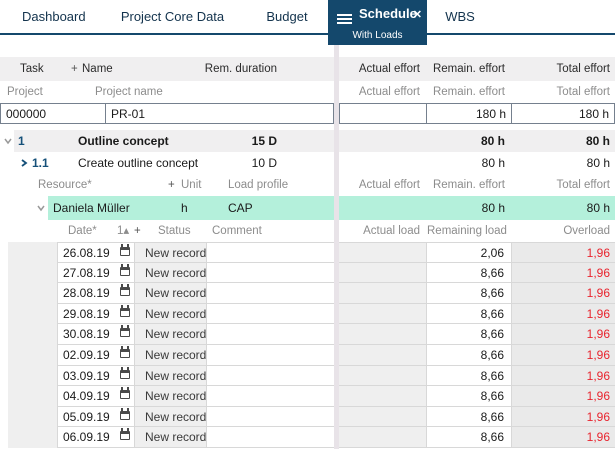 The image size is (615, 449). Describe the element at coordinates (91, 208) in the screenshot. I see `resource-name: Daniela Müller` at that location.